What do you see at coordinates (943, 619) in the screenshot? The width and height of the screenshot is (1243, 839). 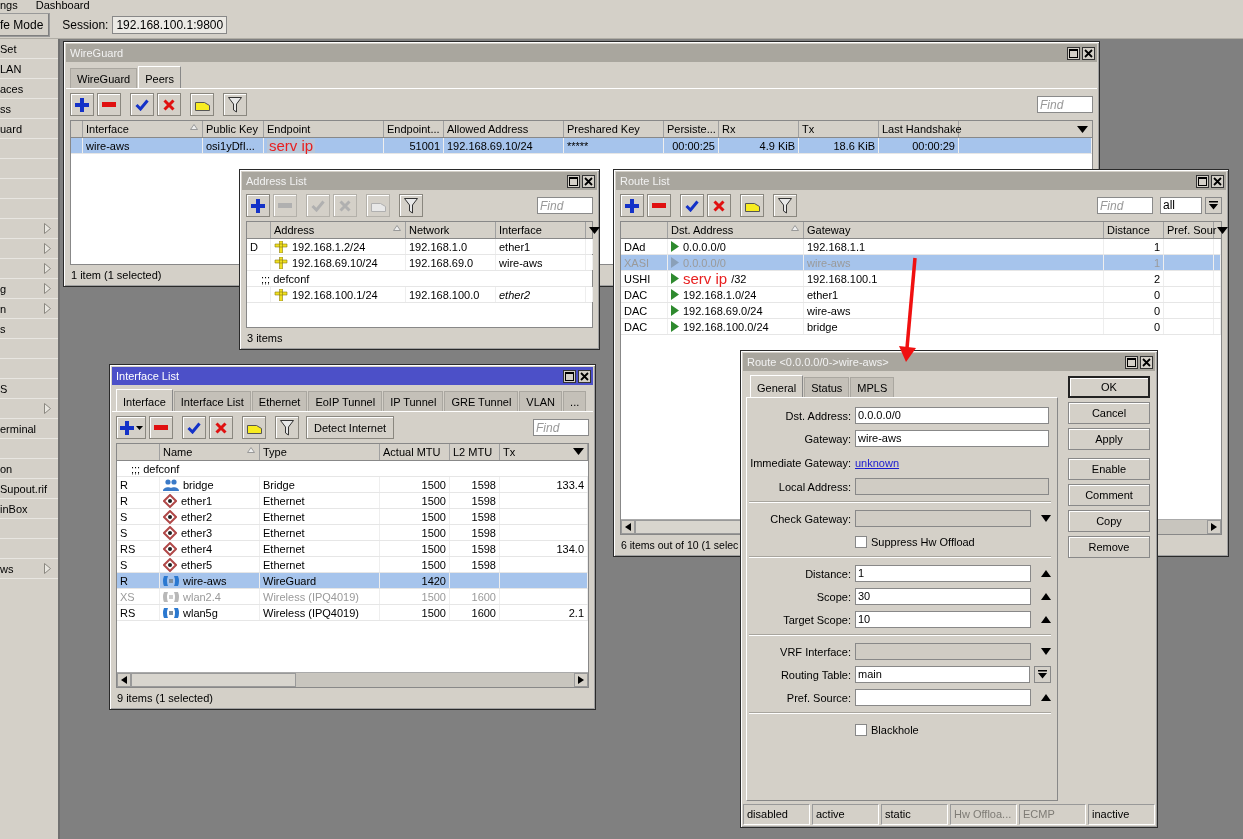 I see `input-field: 10` at bounding box center [943, 619].